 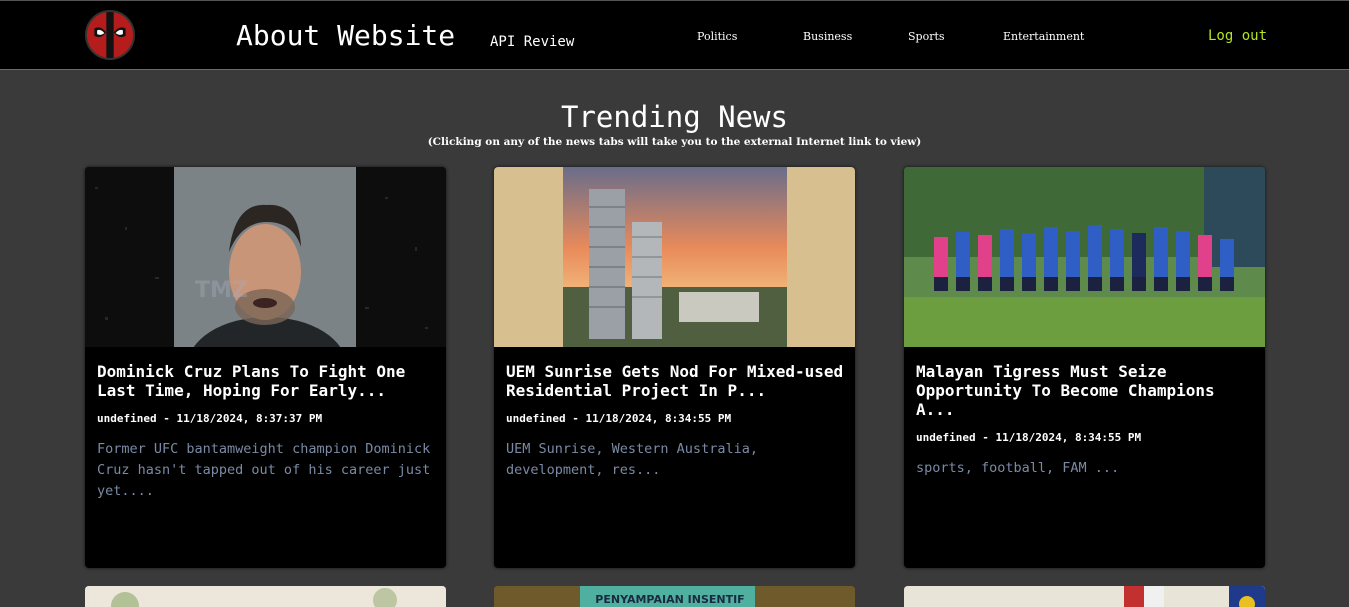 What do you see at coordinates (221, 290) in the screenshot?
I see `svg-text: TMZ` at bounding box center [221, 290].